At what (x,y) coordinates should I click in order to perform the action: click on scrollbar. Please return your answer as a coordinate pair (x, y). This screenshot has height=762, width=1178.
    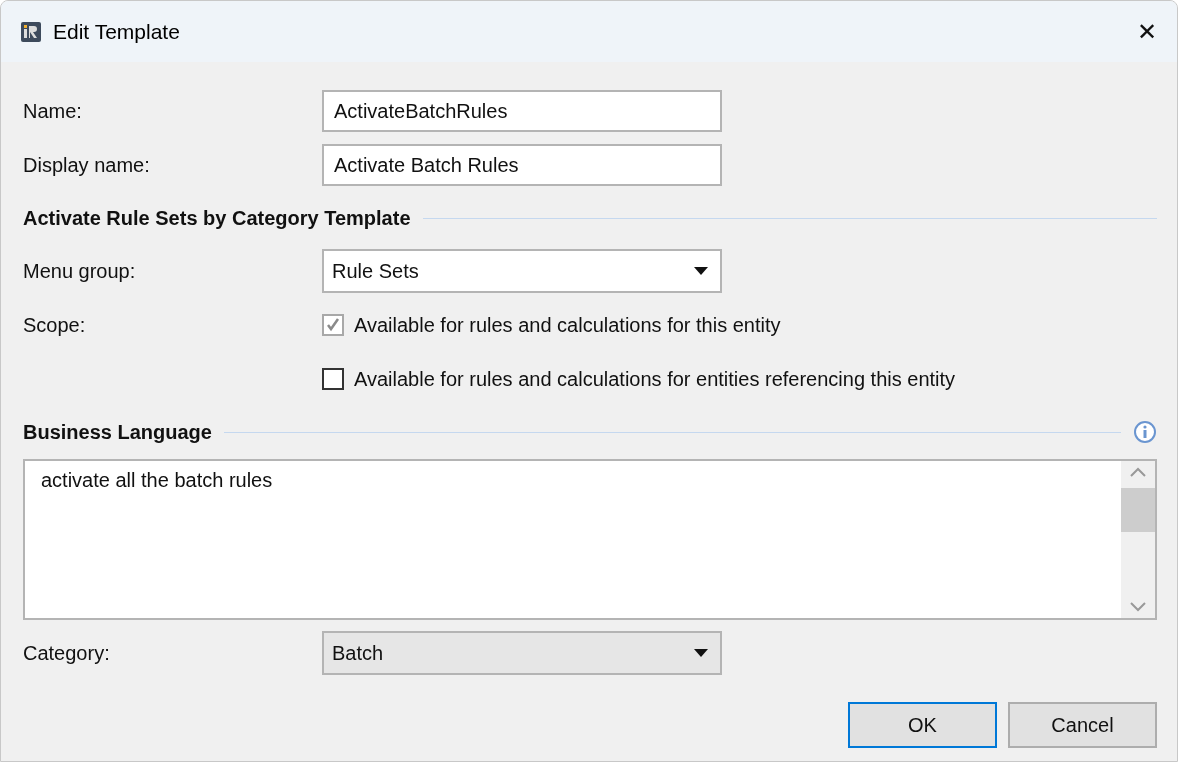
    Looking at the image, I should click on (1138, 539).